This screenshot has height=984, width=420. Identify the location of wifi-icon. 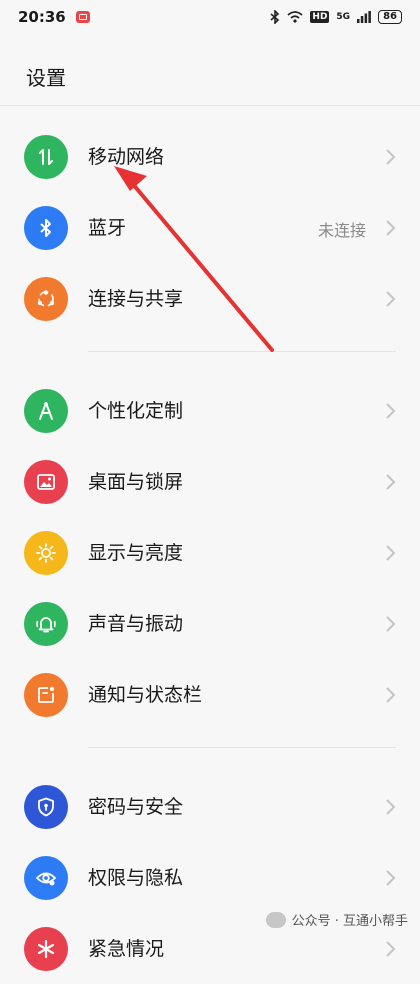
(295, 17).